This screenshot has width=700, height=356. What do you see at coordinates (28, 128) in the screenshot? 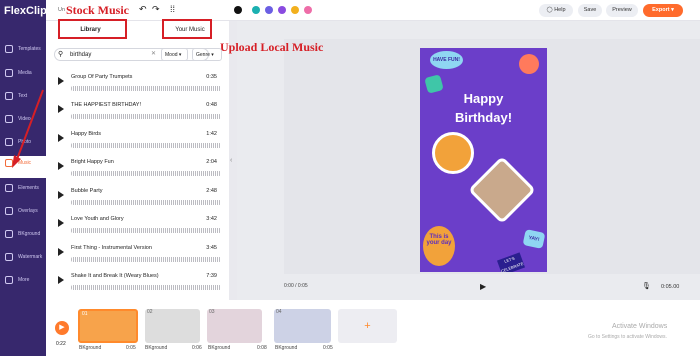
I see `annotation-arrow` at bounding box center [28, 128].